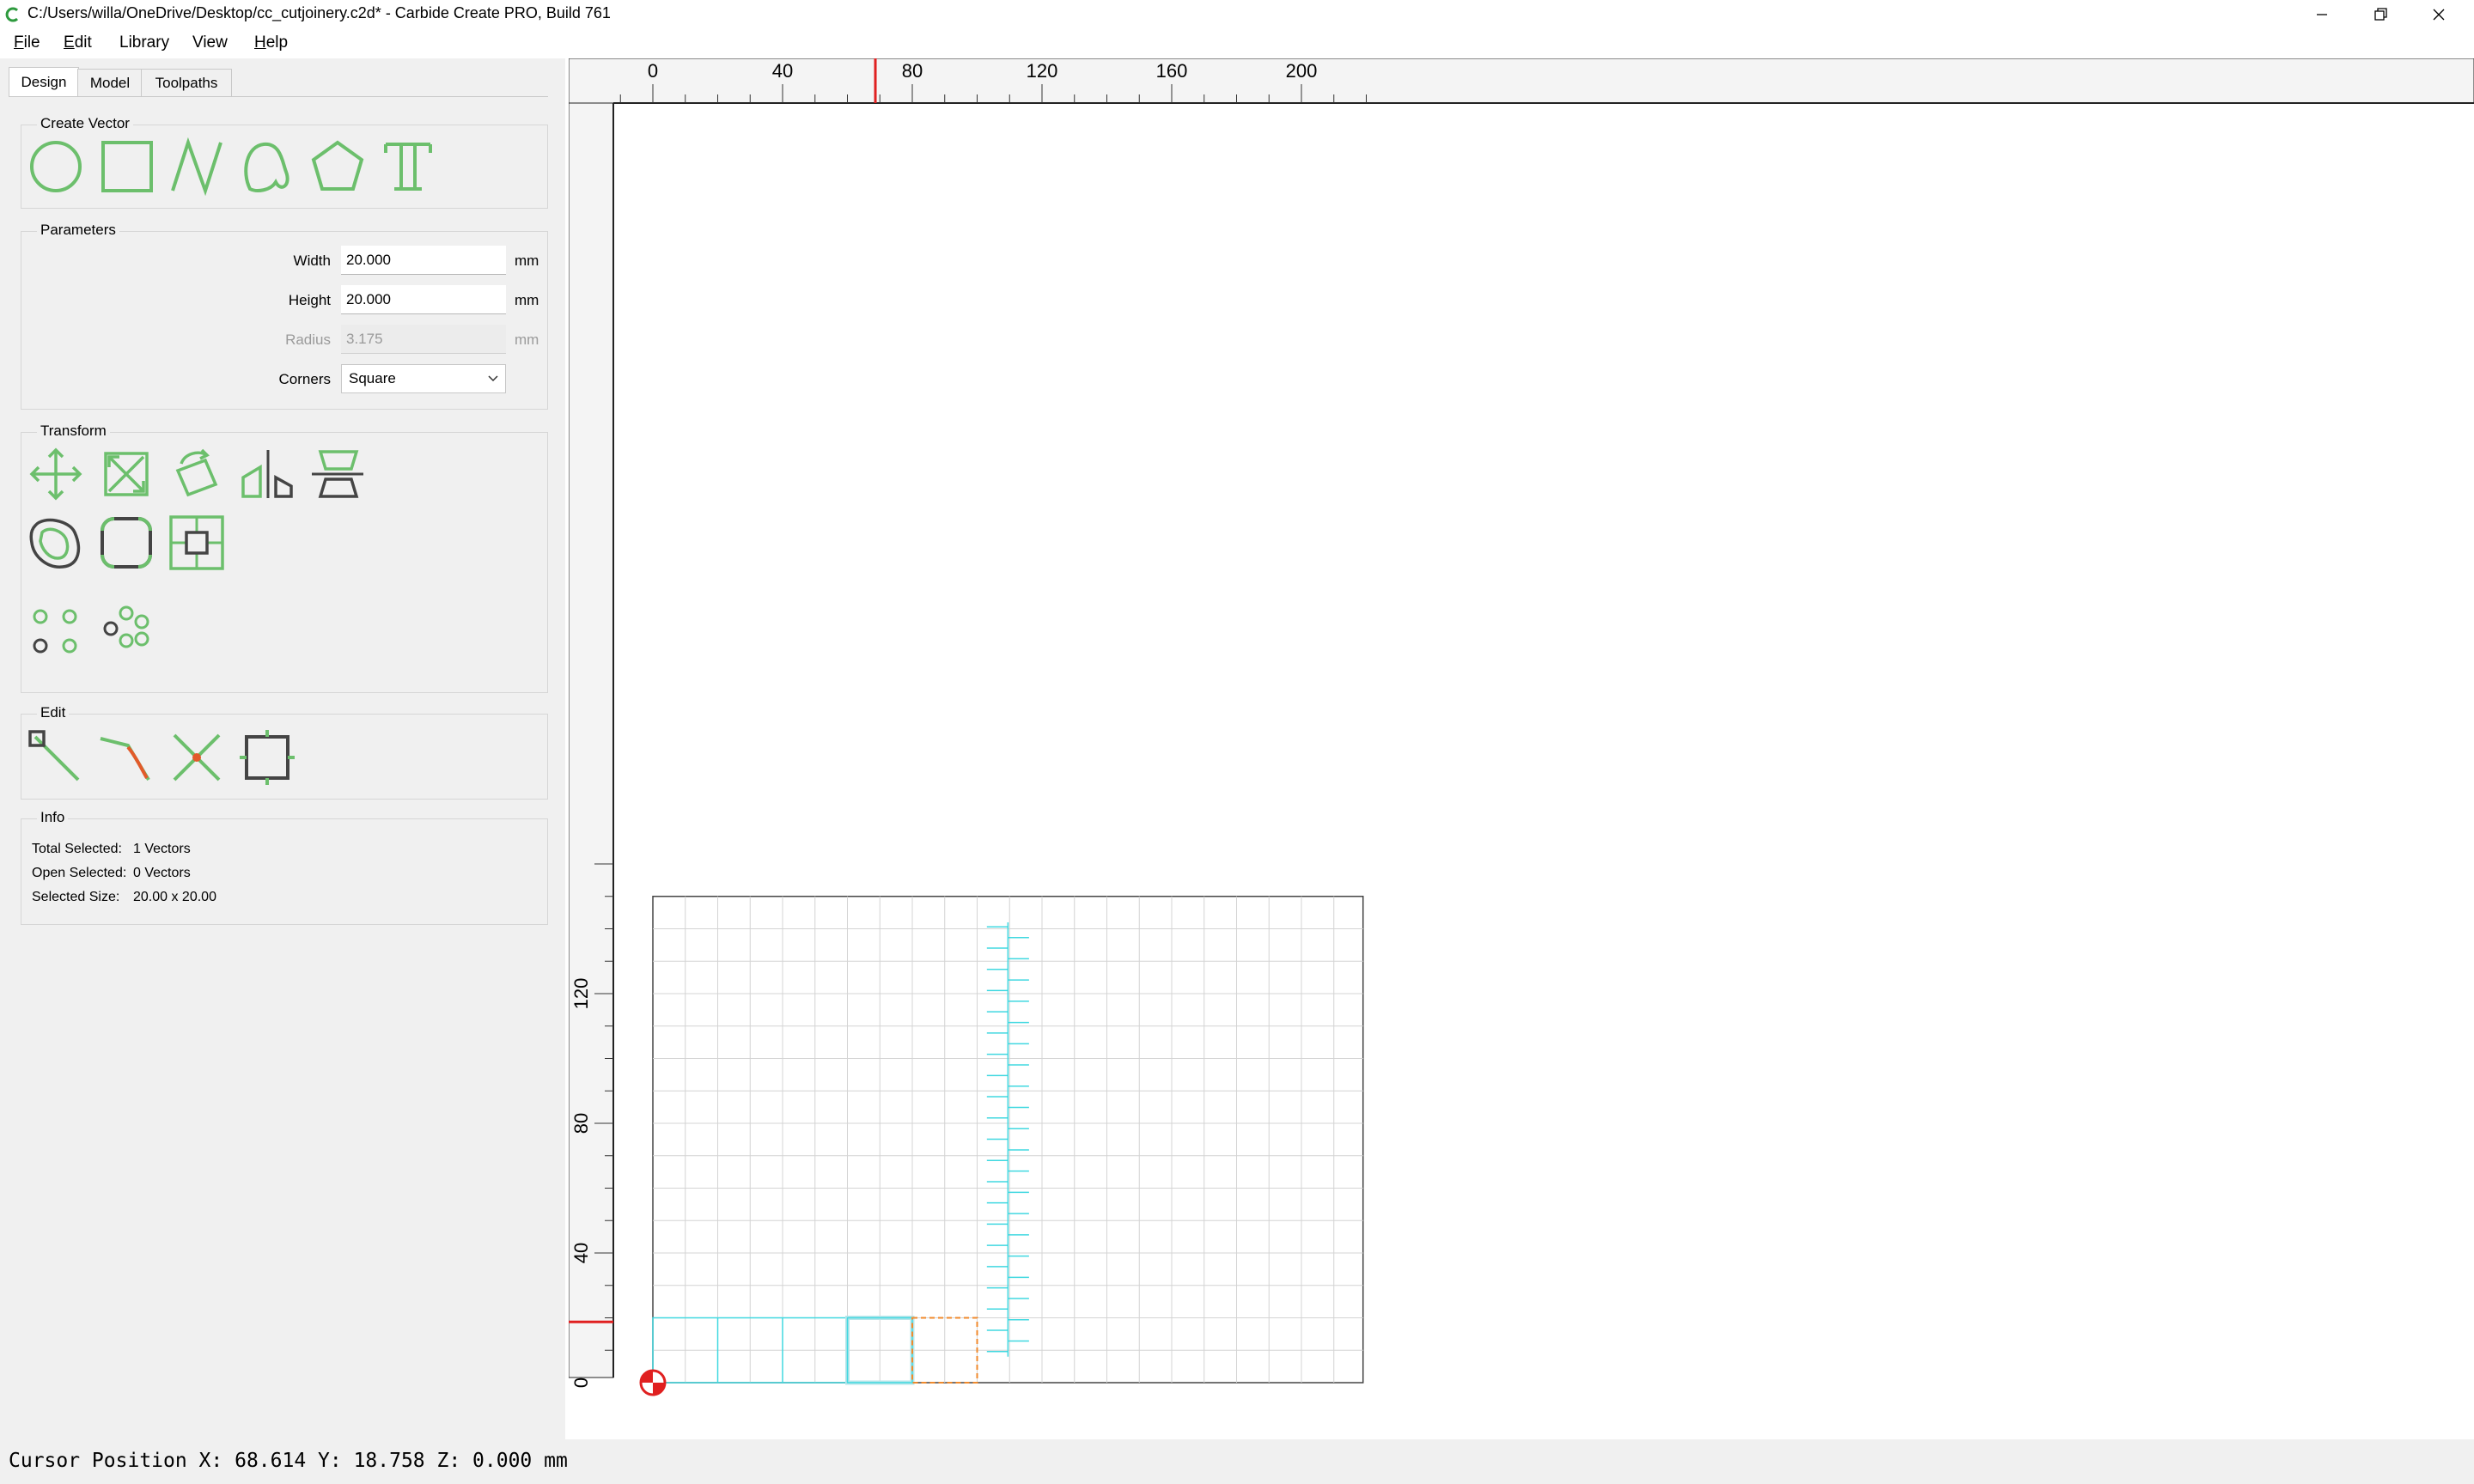 This screenshot has height=1484, width=2474. Describe the element at coordinates (12, 15) in the screenshot. I see `carbide-c-icon` at that location.